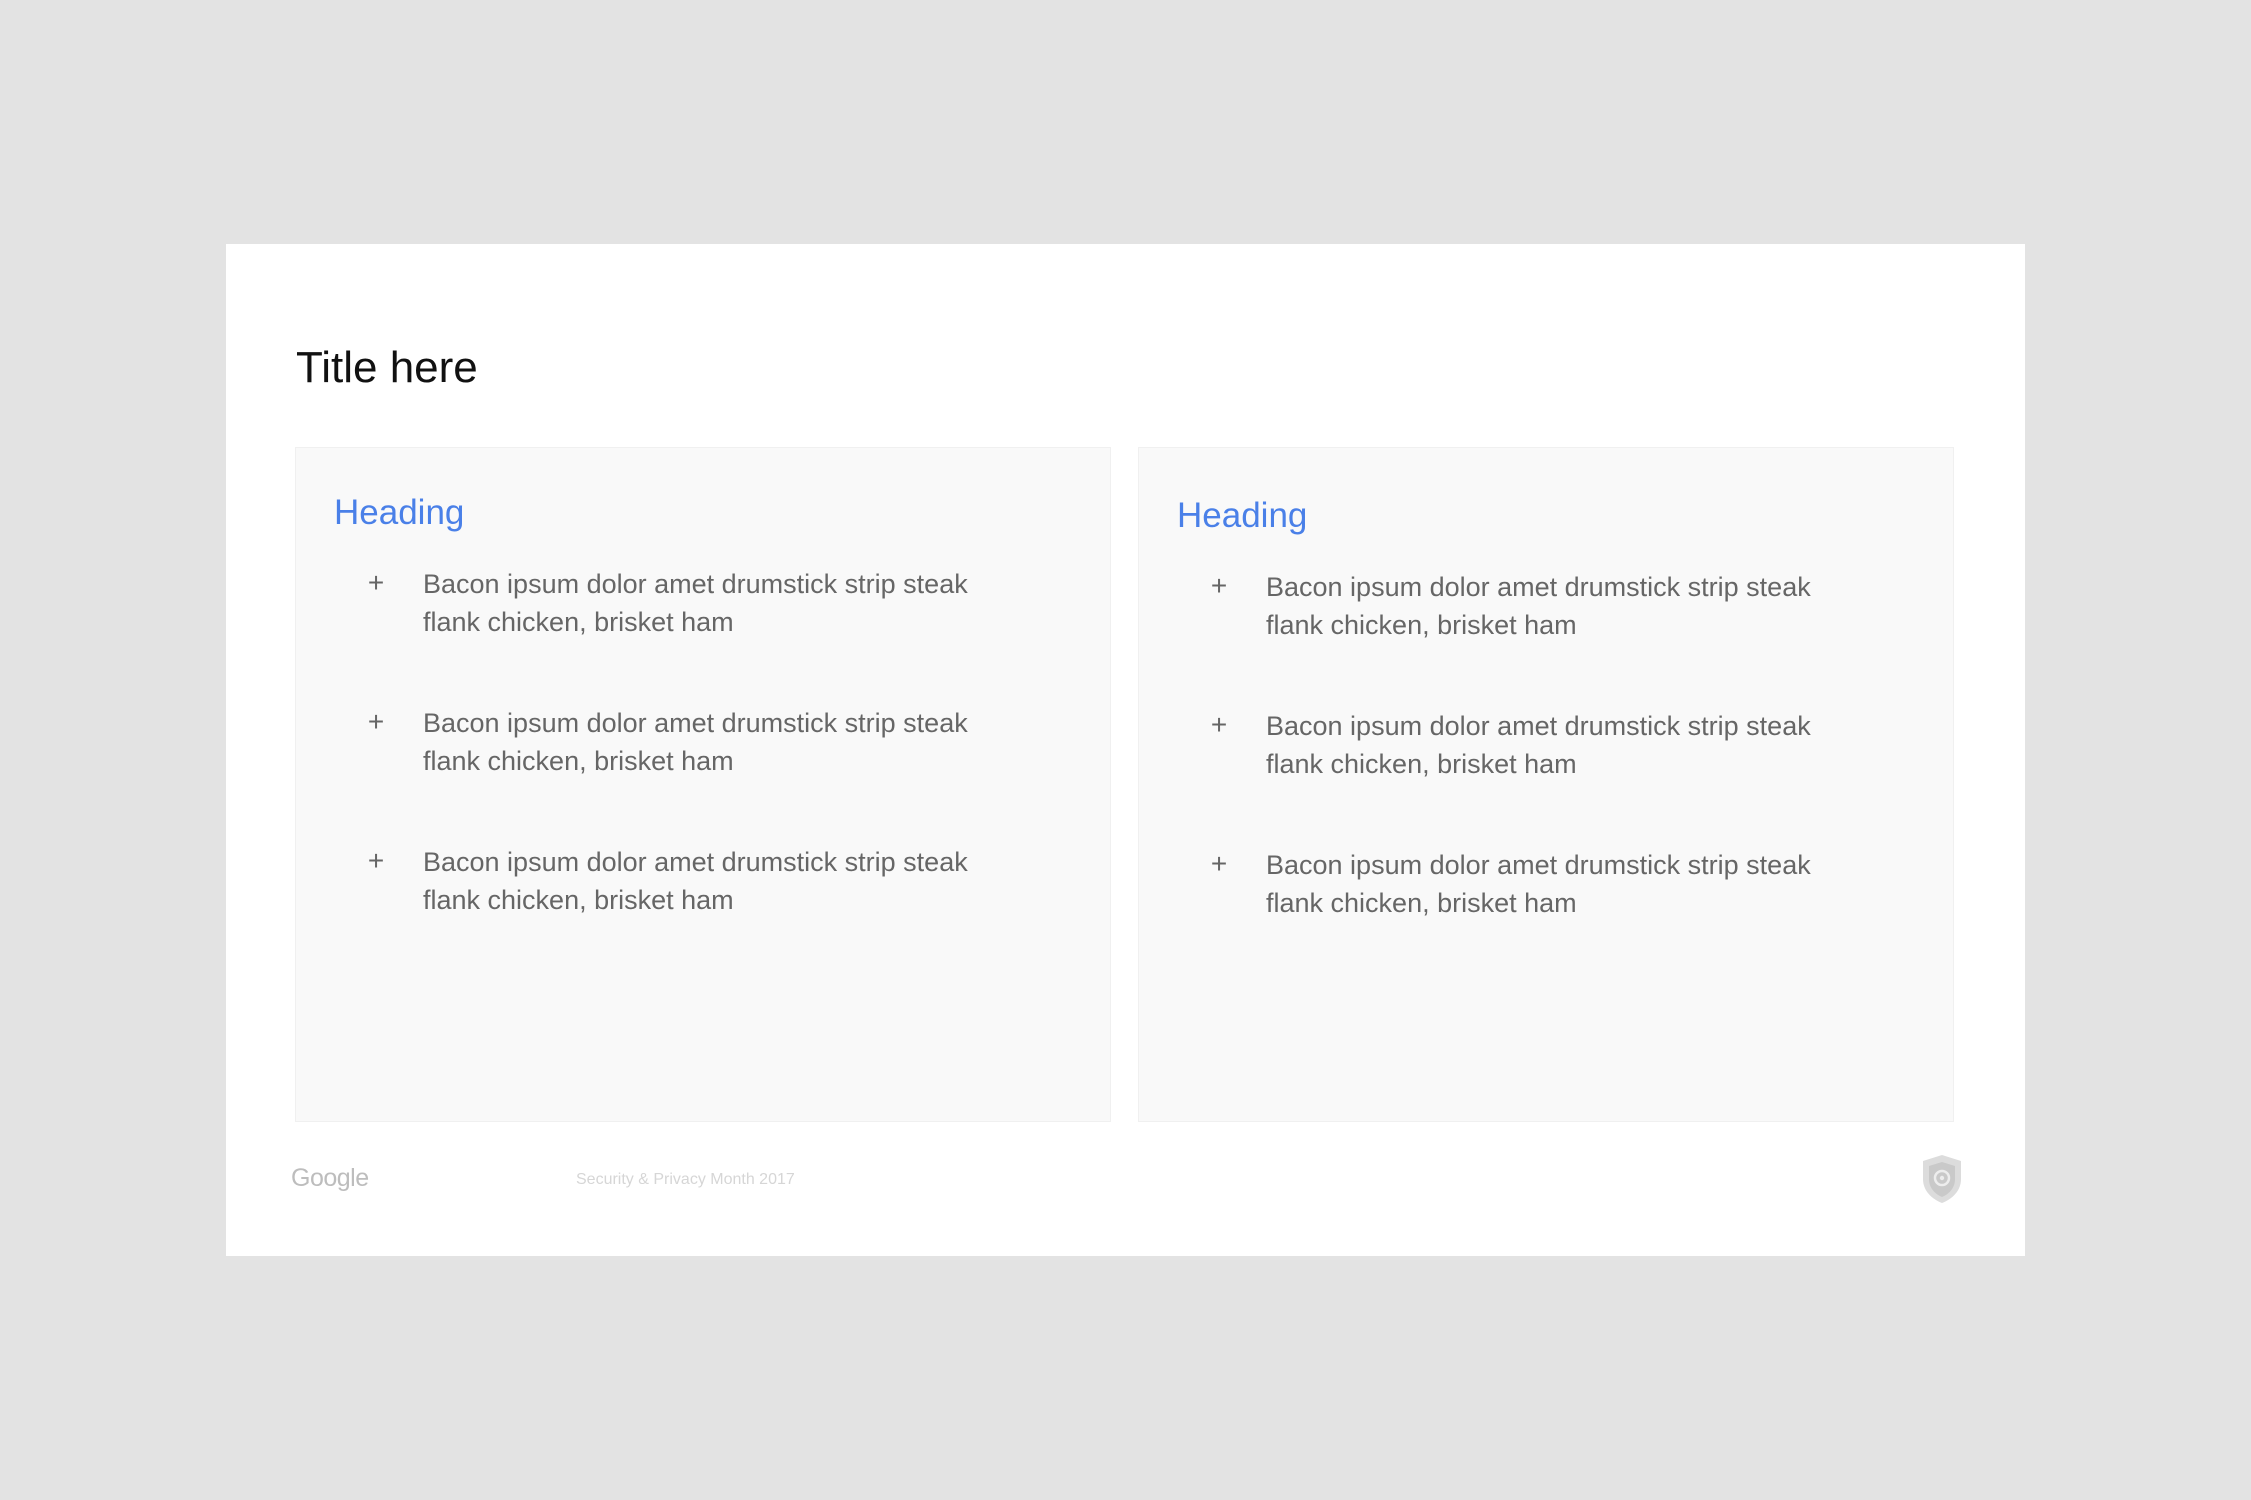  What do you see at coordinates (330, 1178) in the screenshot?
I see `google-logo: Google` at bounding box center [330, 1178].